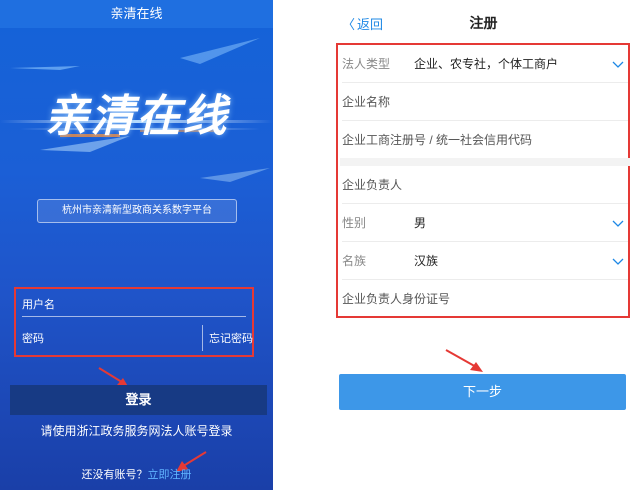 This screenshot has width=633, height=490. I want to click on register-prompt: 还没有账号？立即注册, so click(136, 474).